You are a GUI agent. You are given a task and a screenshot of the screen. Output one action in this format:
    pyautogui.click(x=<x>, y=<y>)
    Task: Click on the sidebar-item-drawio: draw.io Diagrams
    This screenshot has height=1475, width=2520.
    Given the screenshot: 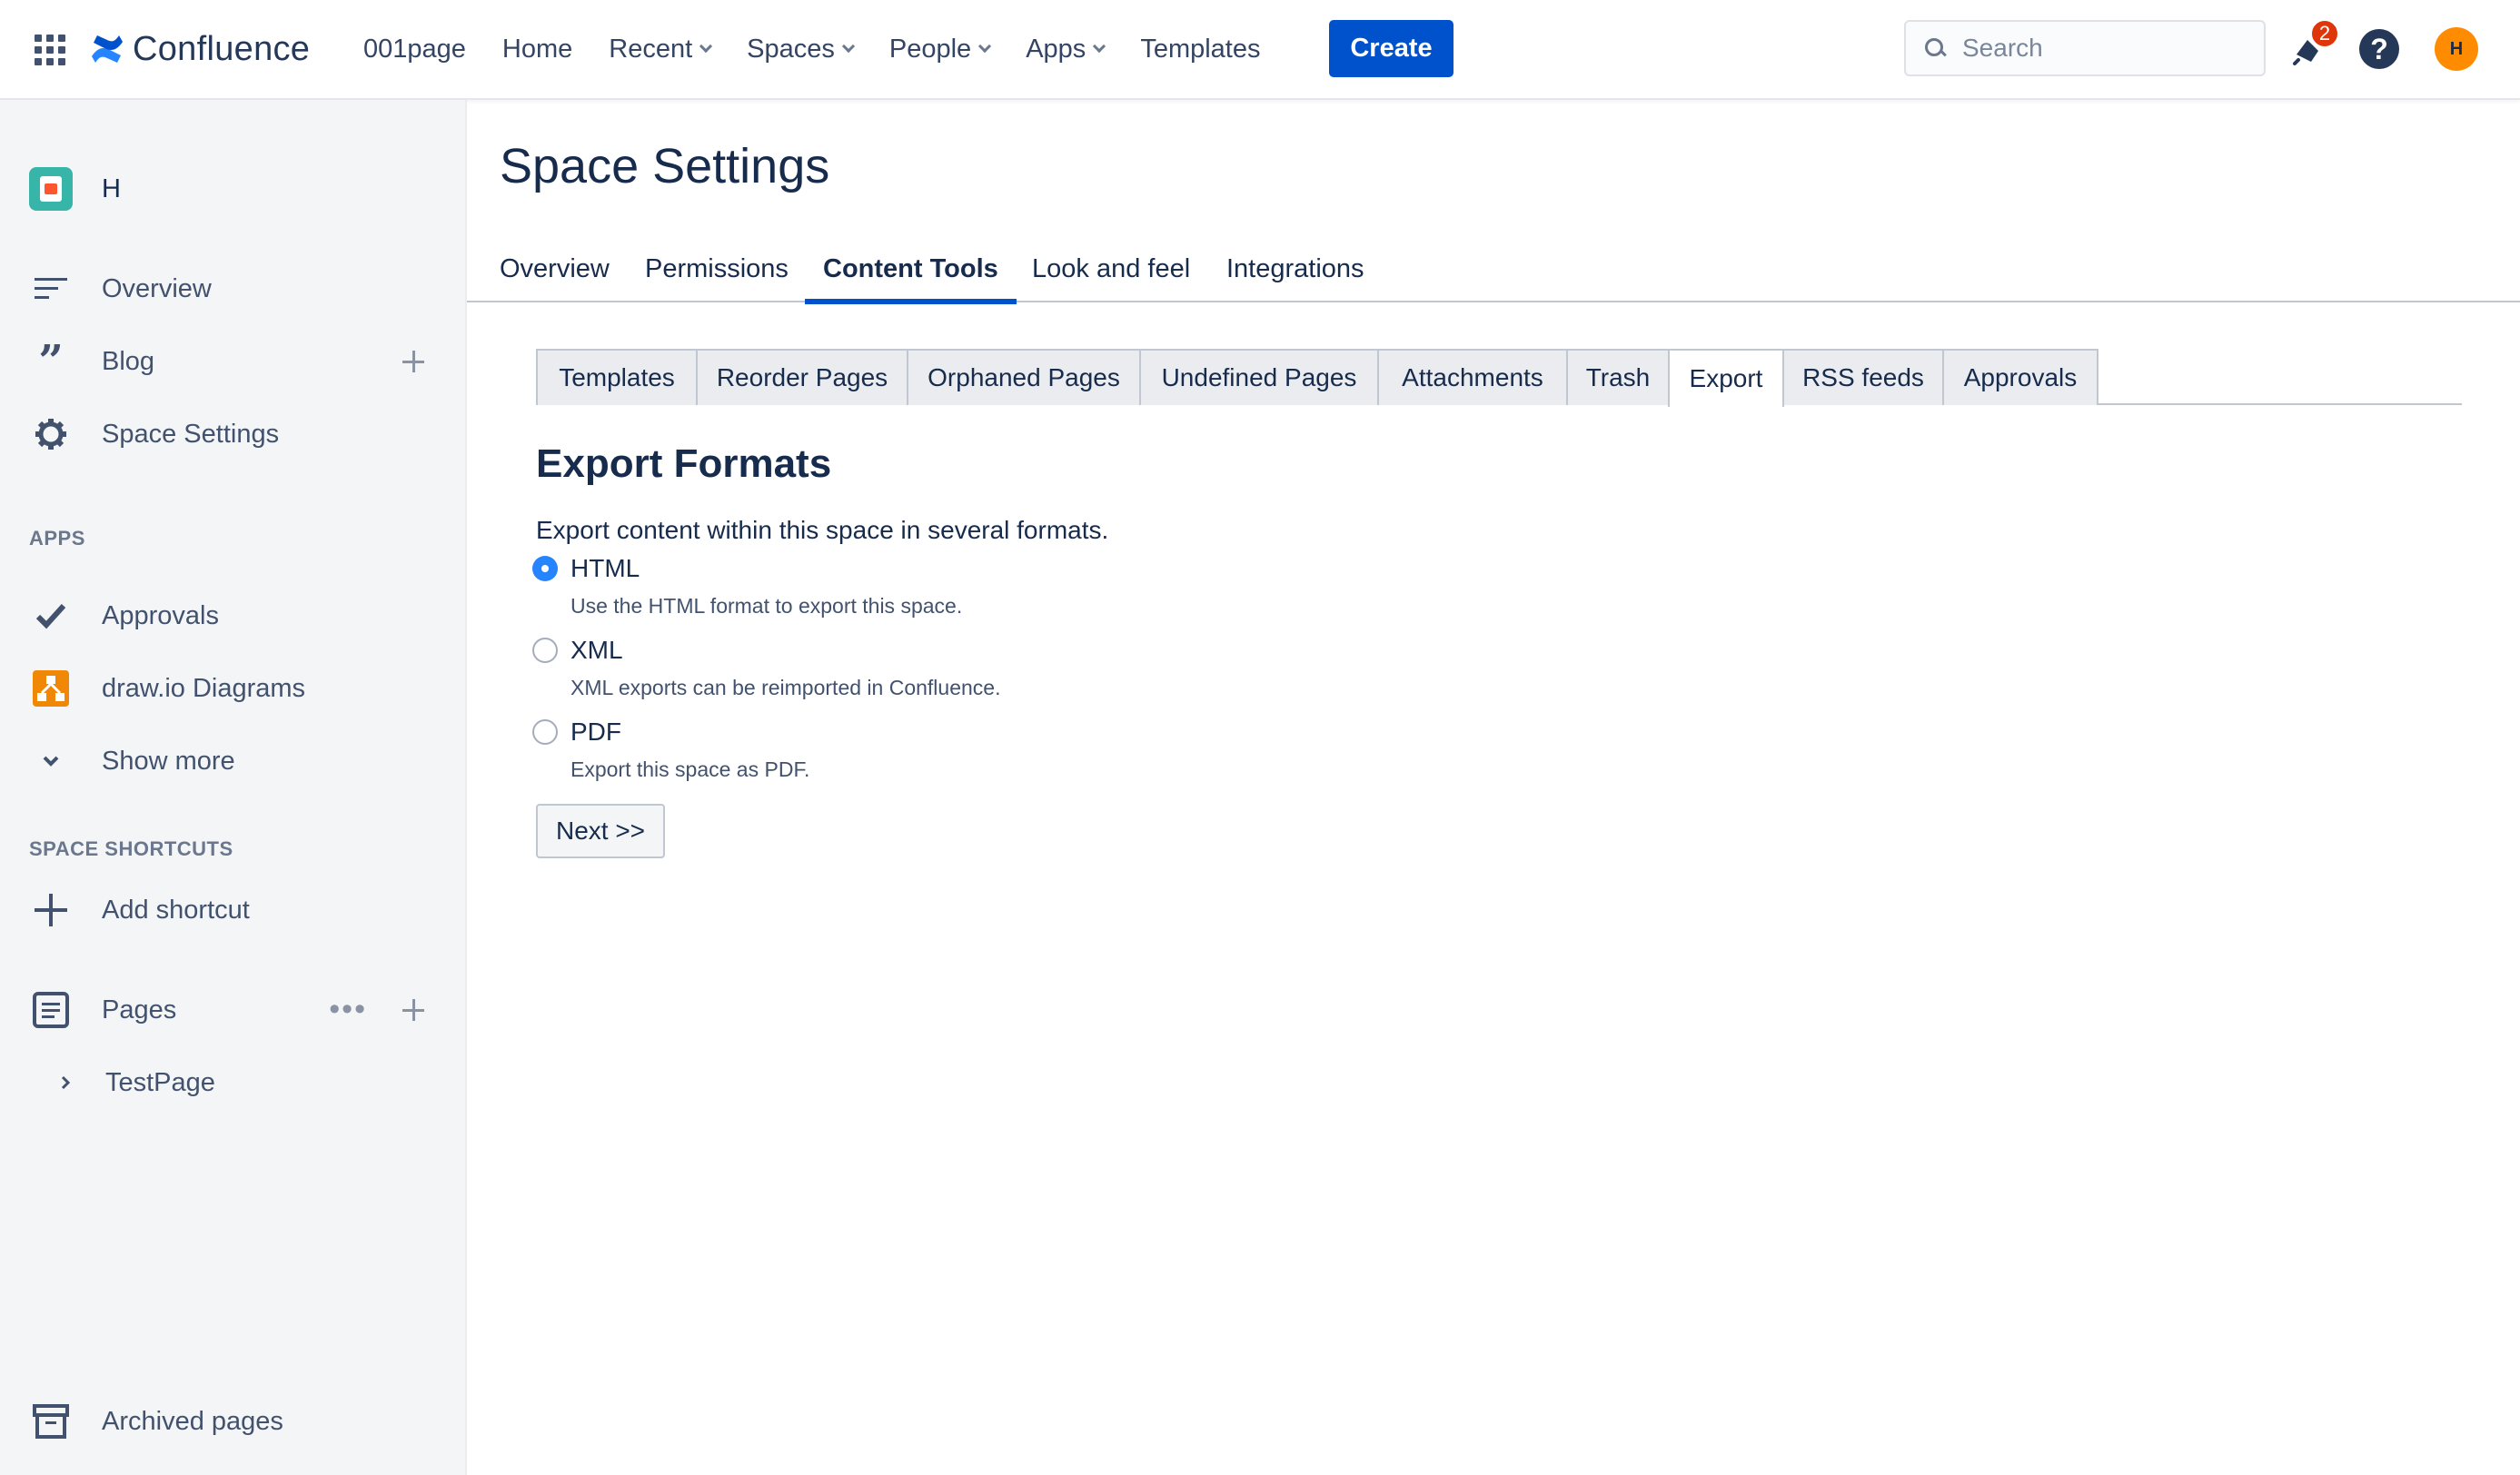 What is the action you would take?
    pyautogui.click(x=229, y=688)
    